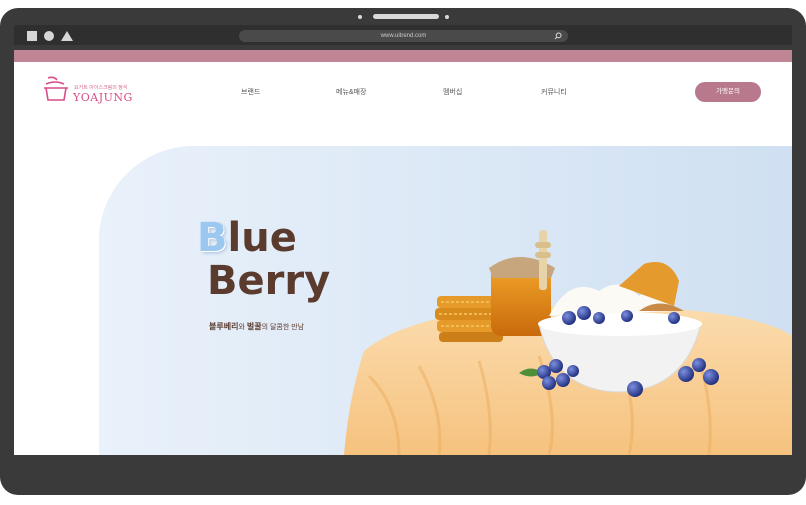 The height and width of the screenshot is (505, 806). Describe the element at coordinates (224, 326) in the screenshot. I see `hero-subtitle-blueberry: 블루베리` at that location.